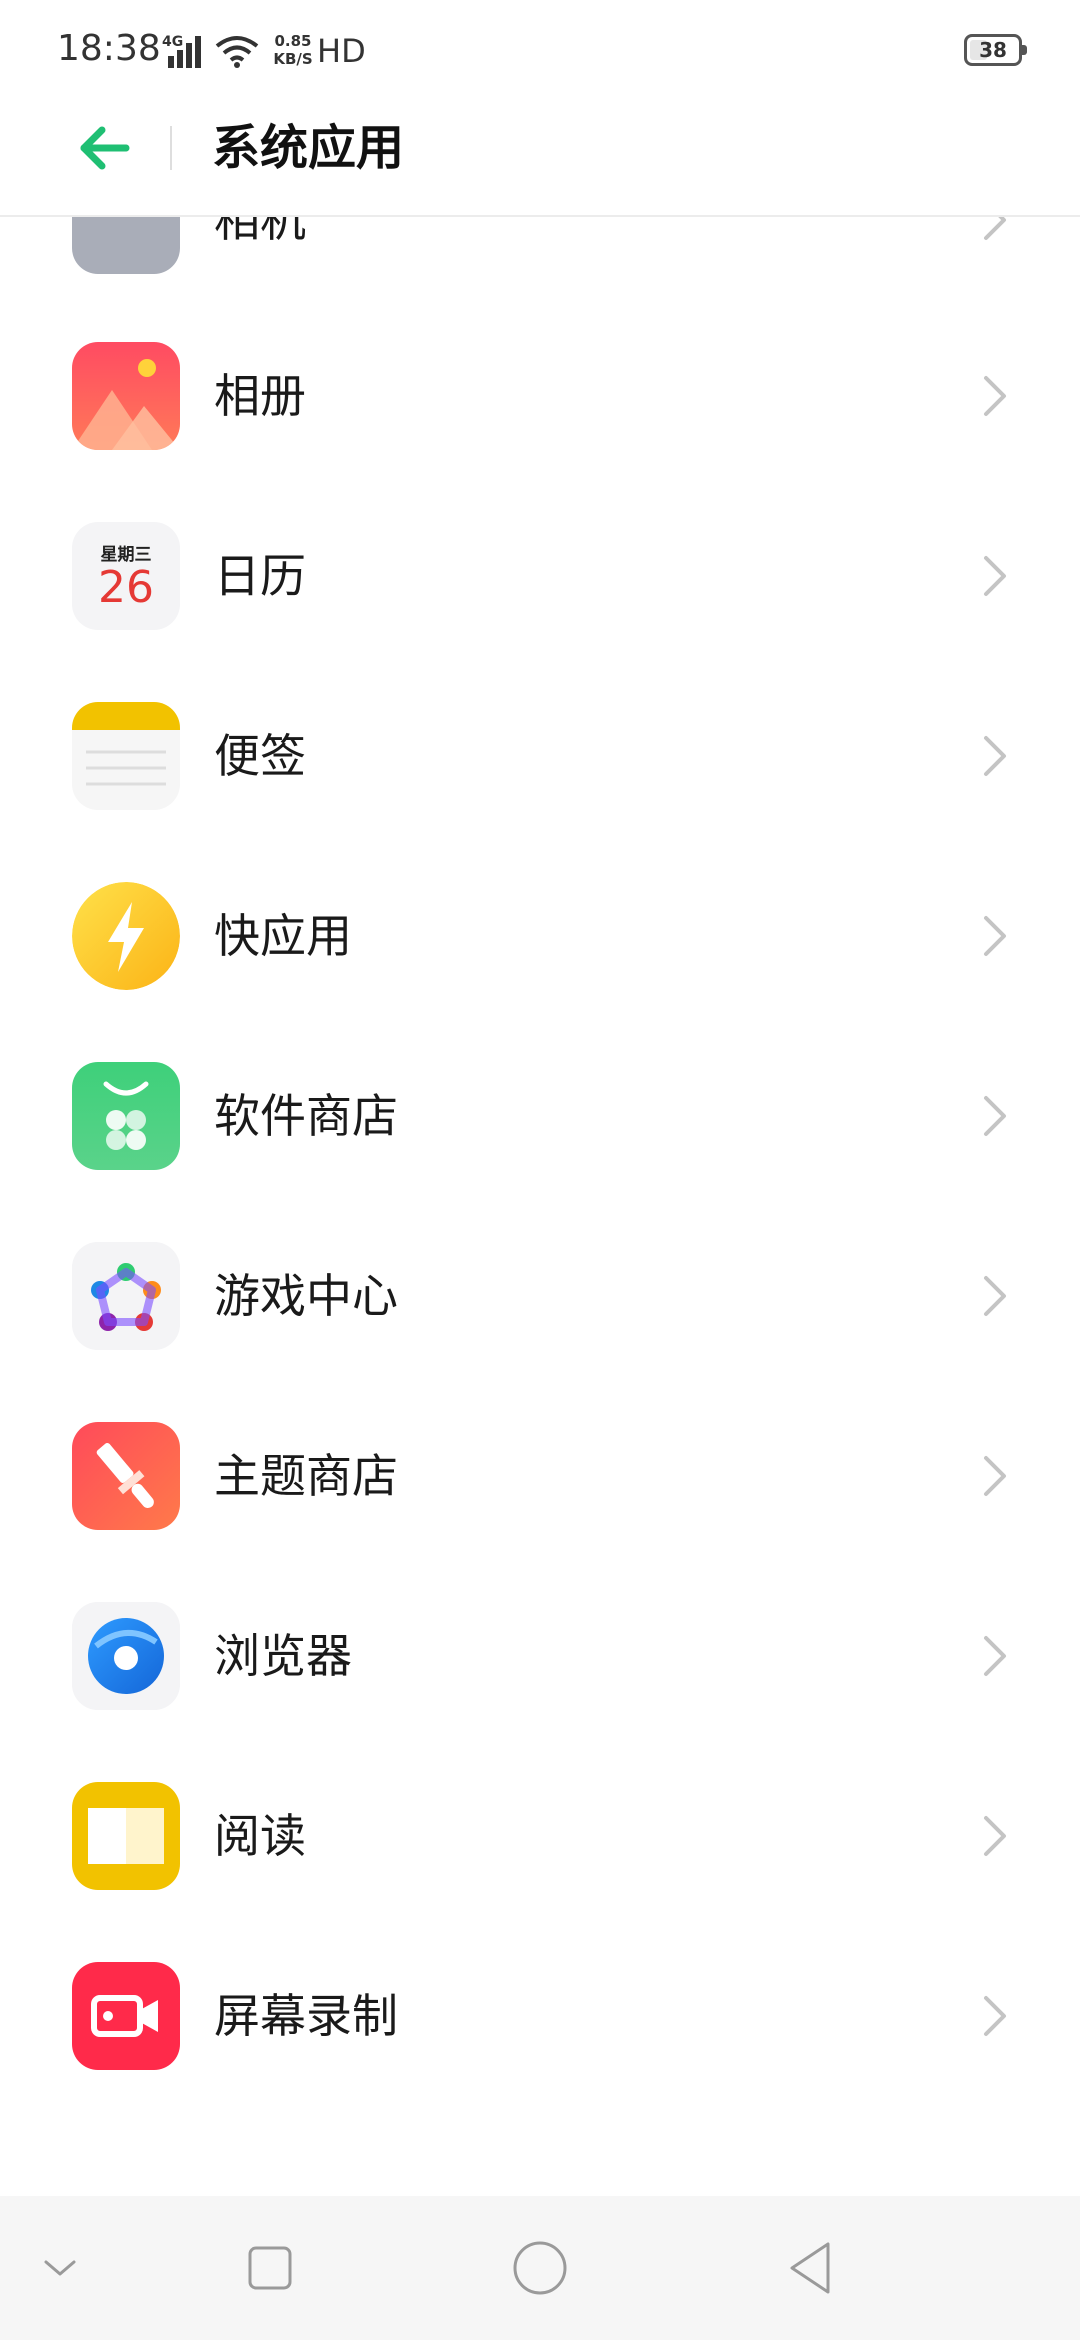 The image size is (1080, 2340). Describe the element at coordinates (126, 2016) in the screenshot. I see `screen-record-app-icon` at that location.